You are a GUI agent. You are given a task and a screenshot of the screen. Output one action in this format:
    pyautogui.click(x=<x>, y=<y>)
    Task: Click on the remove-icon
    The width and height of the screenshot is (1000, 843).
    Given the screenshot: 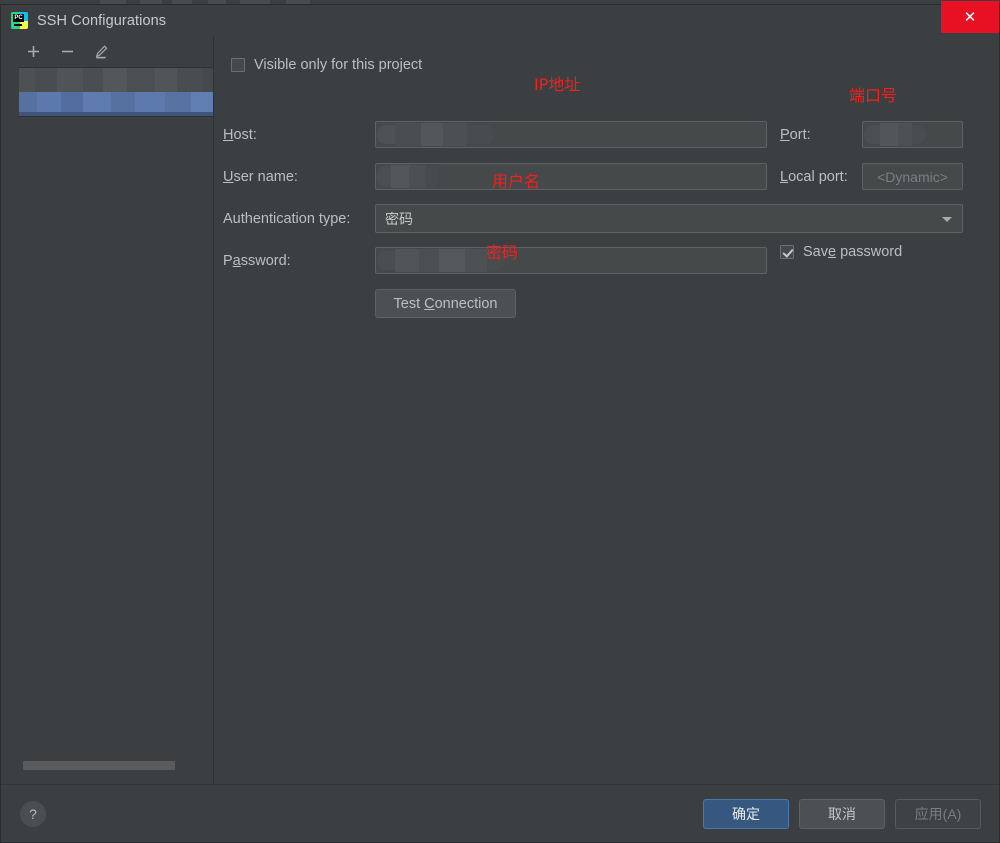 What is the action you would take?
    pyautogui.click(x=67, y=52)
    